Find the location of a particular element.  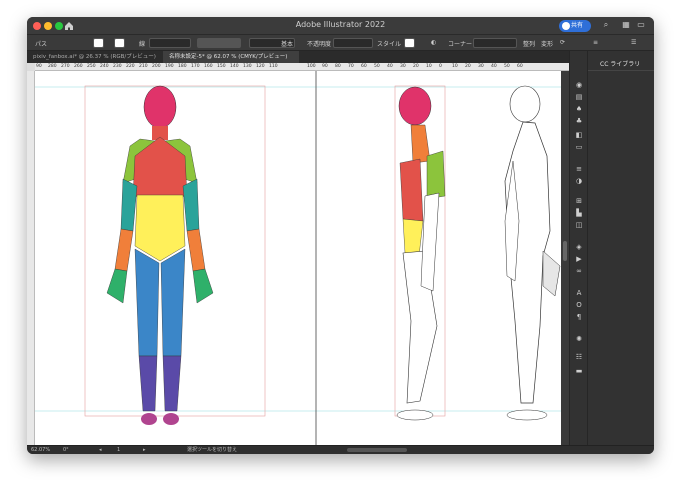

zoom-level: 62.07% is located at coordinates (40, 450).